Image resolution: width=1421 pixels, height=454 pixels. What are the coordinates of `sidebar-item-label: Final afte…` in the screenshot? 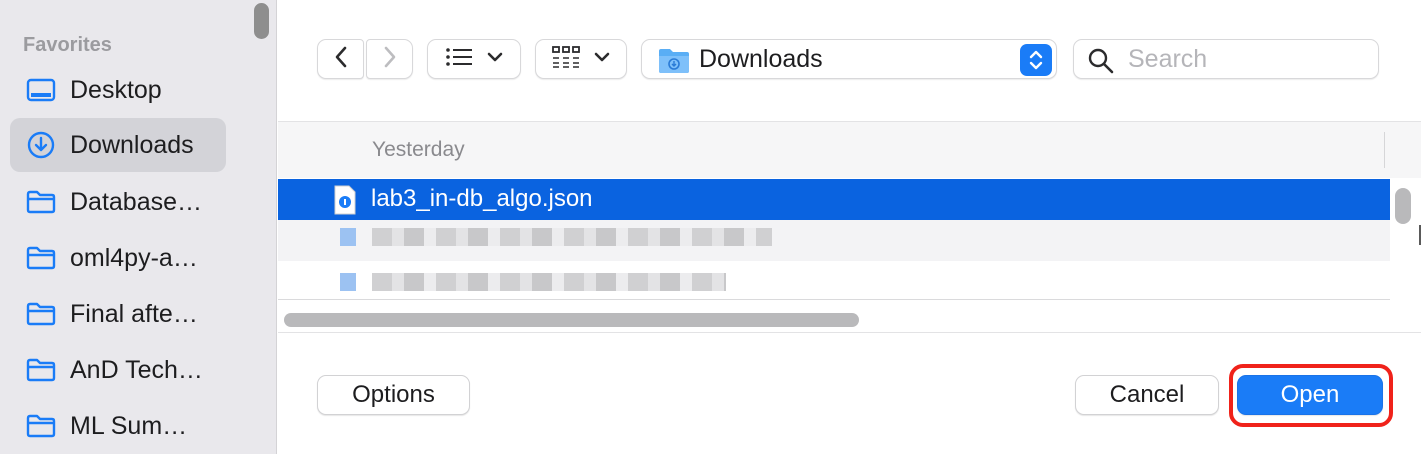 It's located at (134, 313).